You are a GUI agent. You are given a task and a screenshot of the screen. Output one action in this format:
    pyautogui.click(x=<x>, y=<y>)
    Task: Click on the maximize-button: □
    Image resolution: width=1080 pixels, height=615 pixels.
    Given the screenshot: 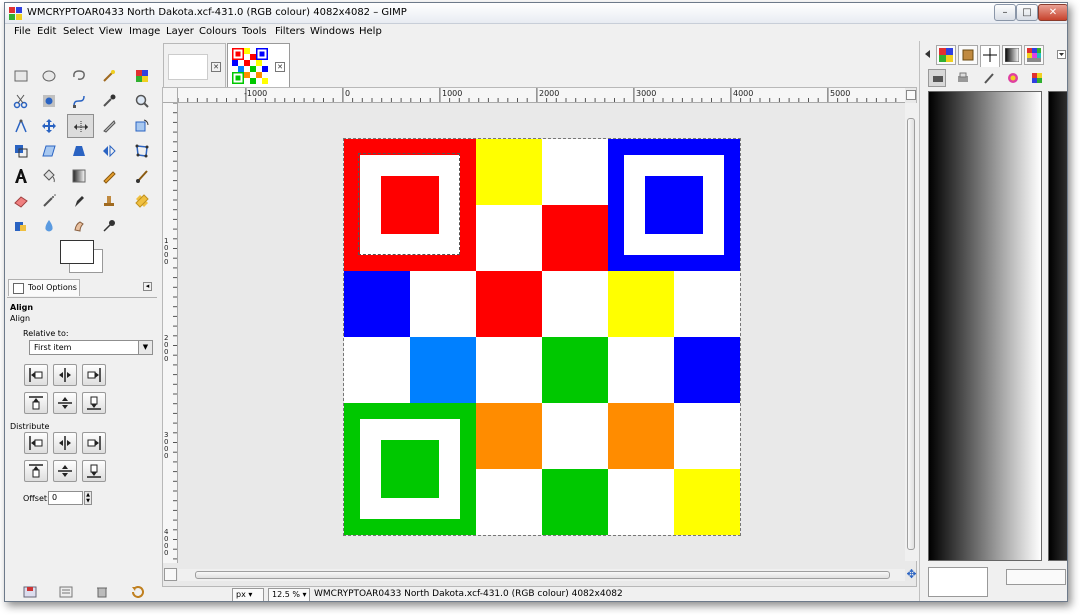 What is the action you would take?
    pyautogui.click(x=1027, y=12)
    